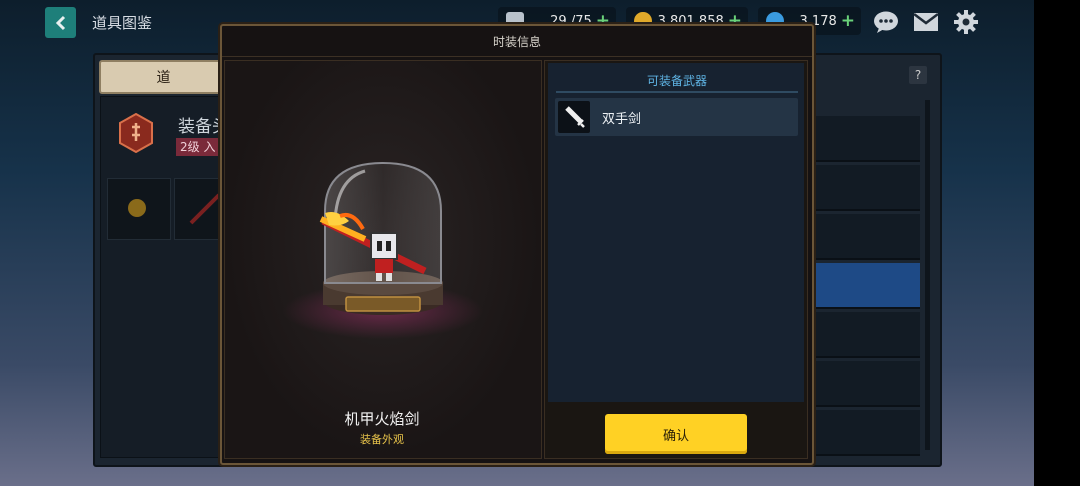  I want to click on modal-divider, so click(517, 56).